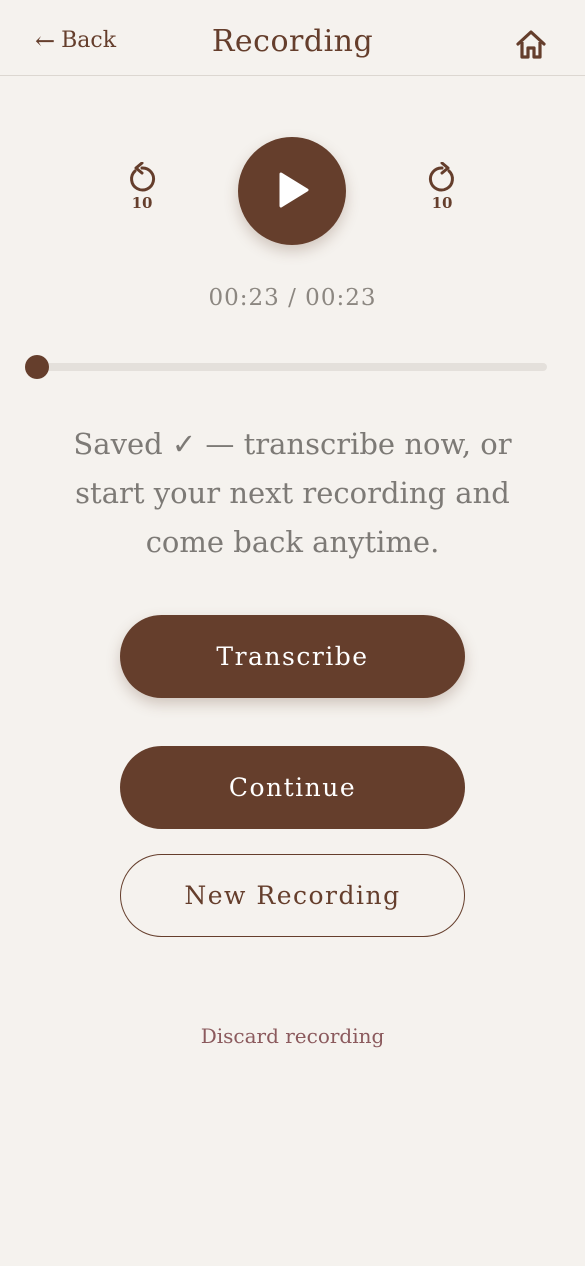  What do you see at coordinates (292, 41) in the screenshot?
I see `page-title: Recording` at bounding box center [292, 41].